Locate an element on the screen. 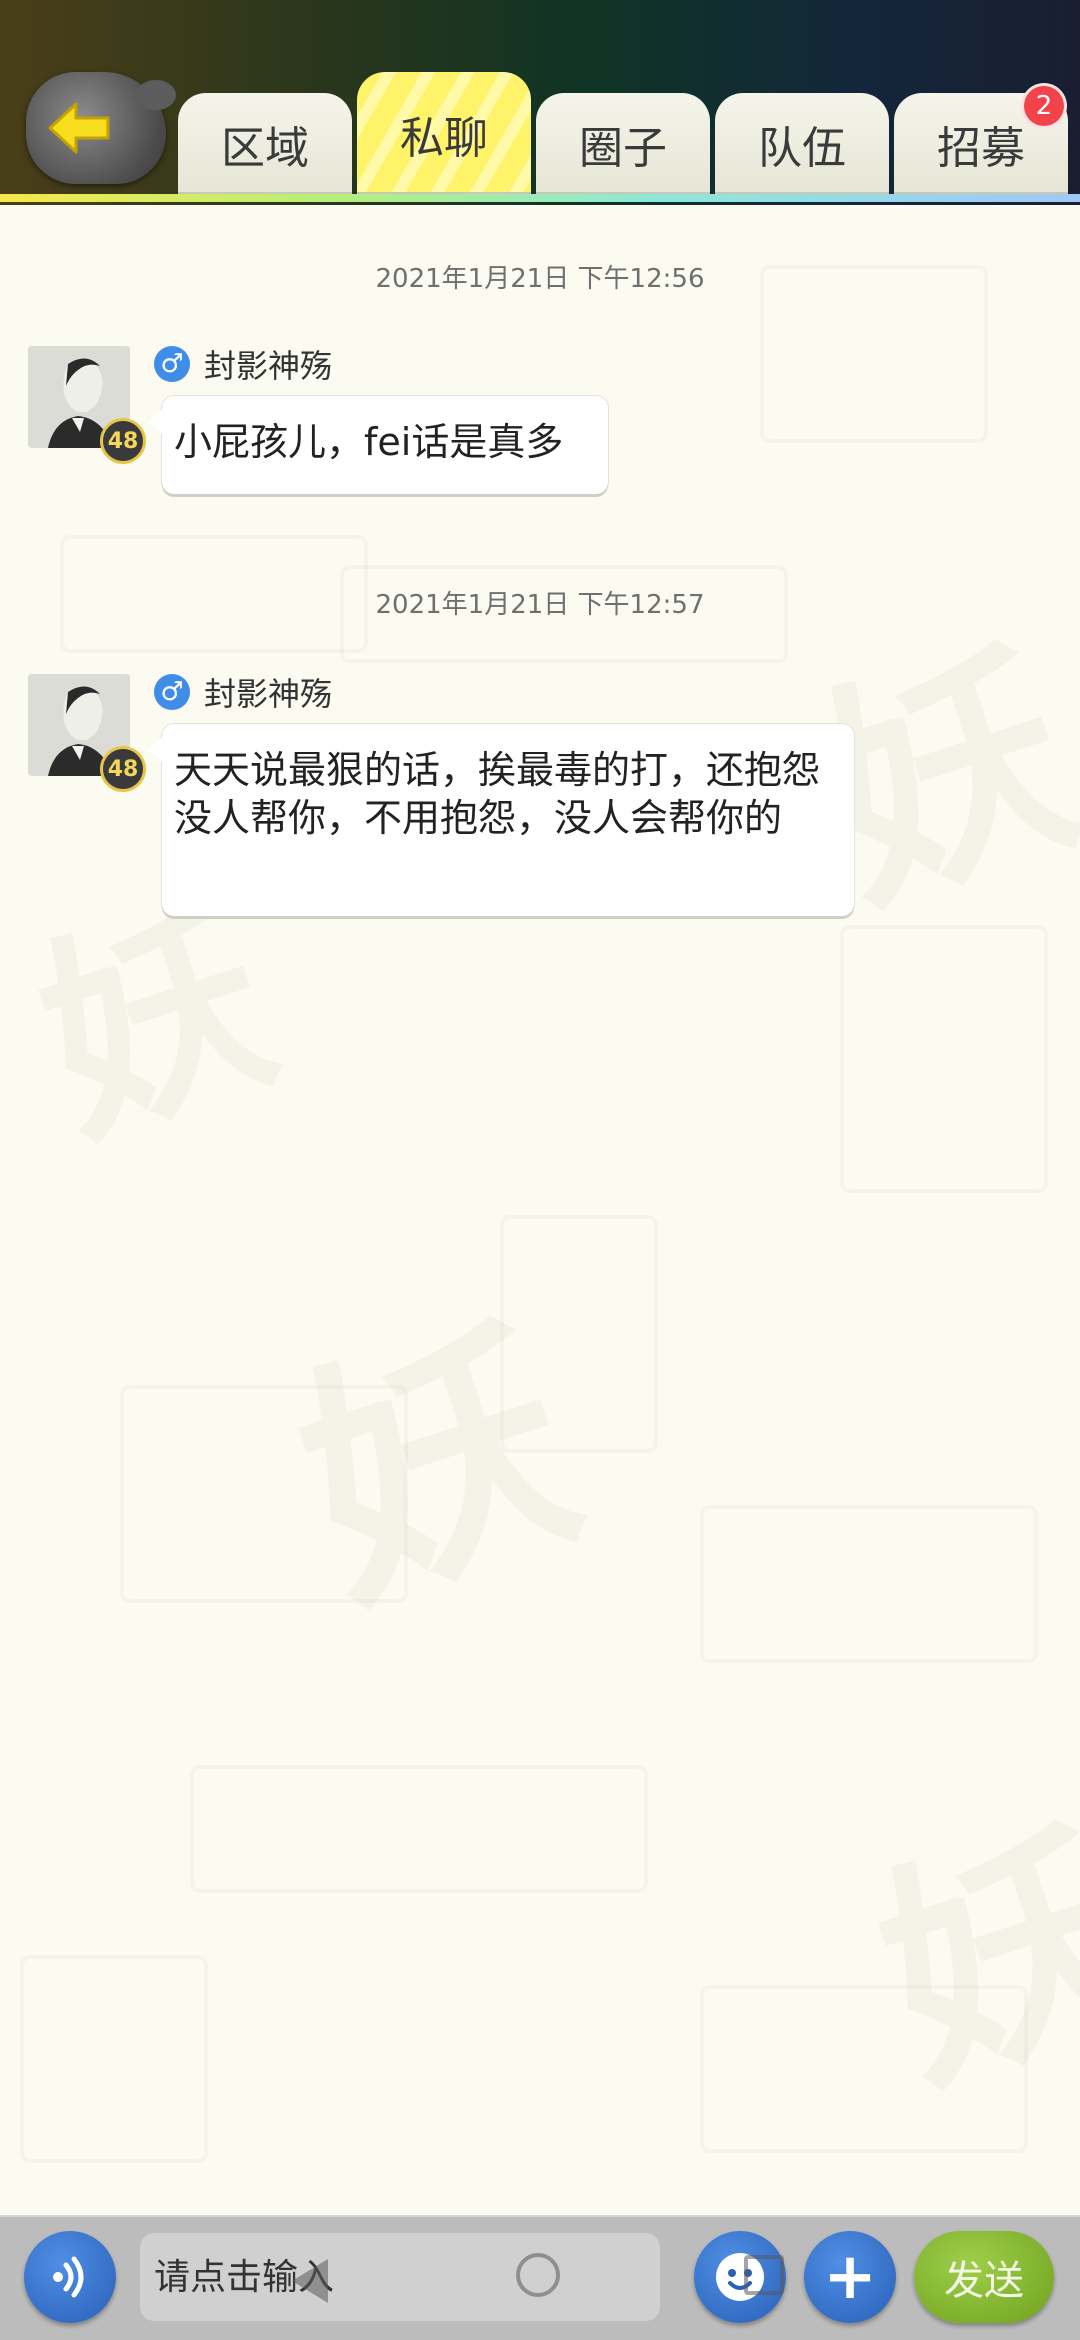 This screenshot has height=2340, width=1080. arrow-left-icon is located at coordinates (79, 128).